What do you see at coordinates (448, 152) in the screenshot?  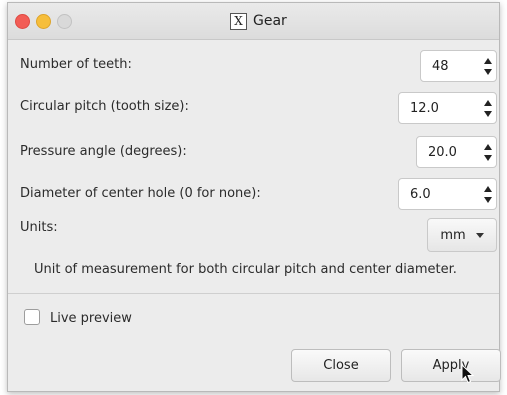 I see `pressure-angle-value: 20.0` at bounding box center [448, 152].